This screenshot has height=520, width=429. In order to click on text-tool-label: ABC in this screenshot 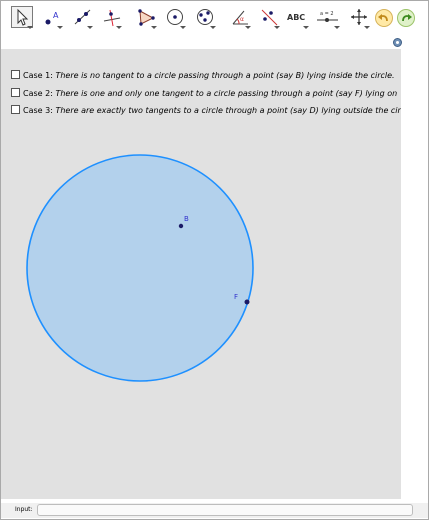, I will do `click(296, 17)`.